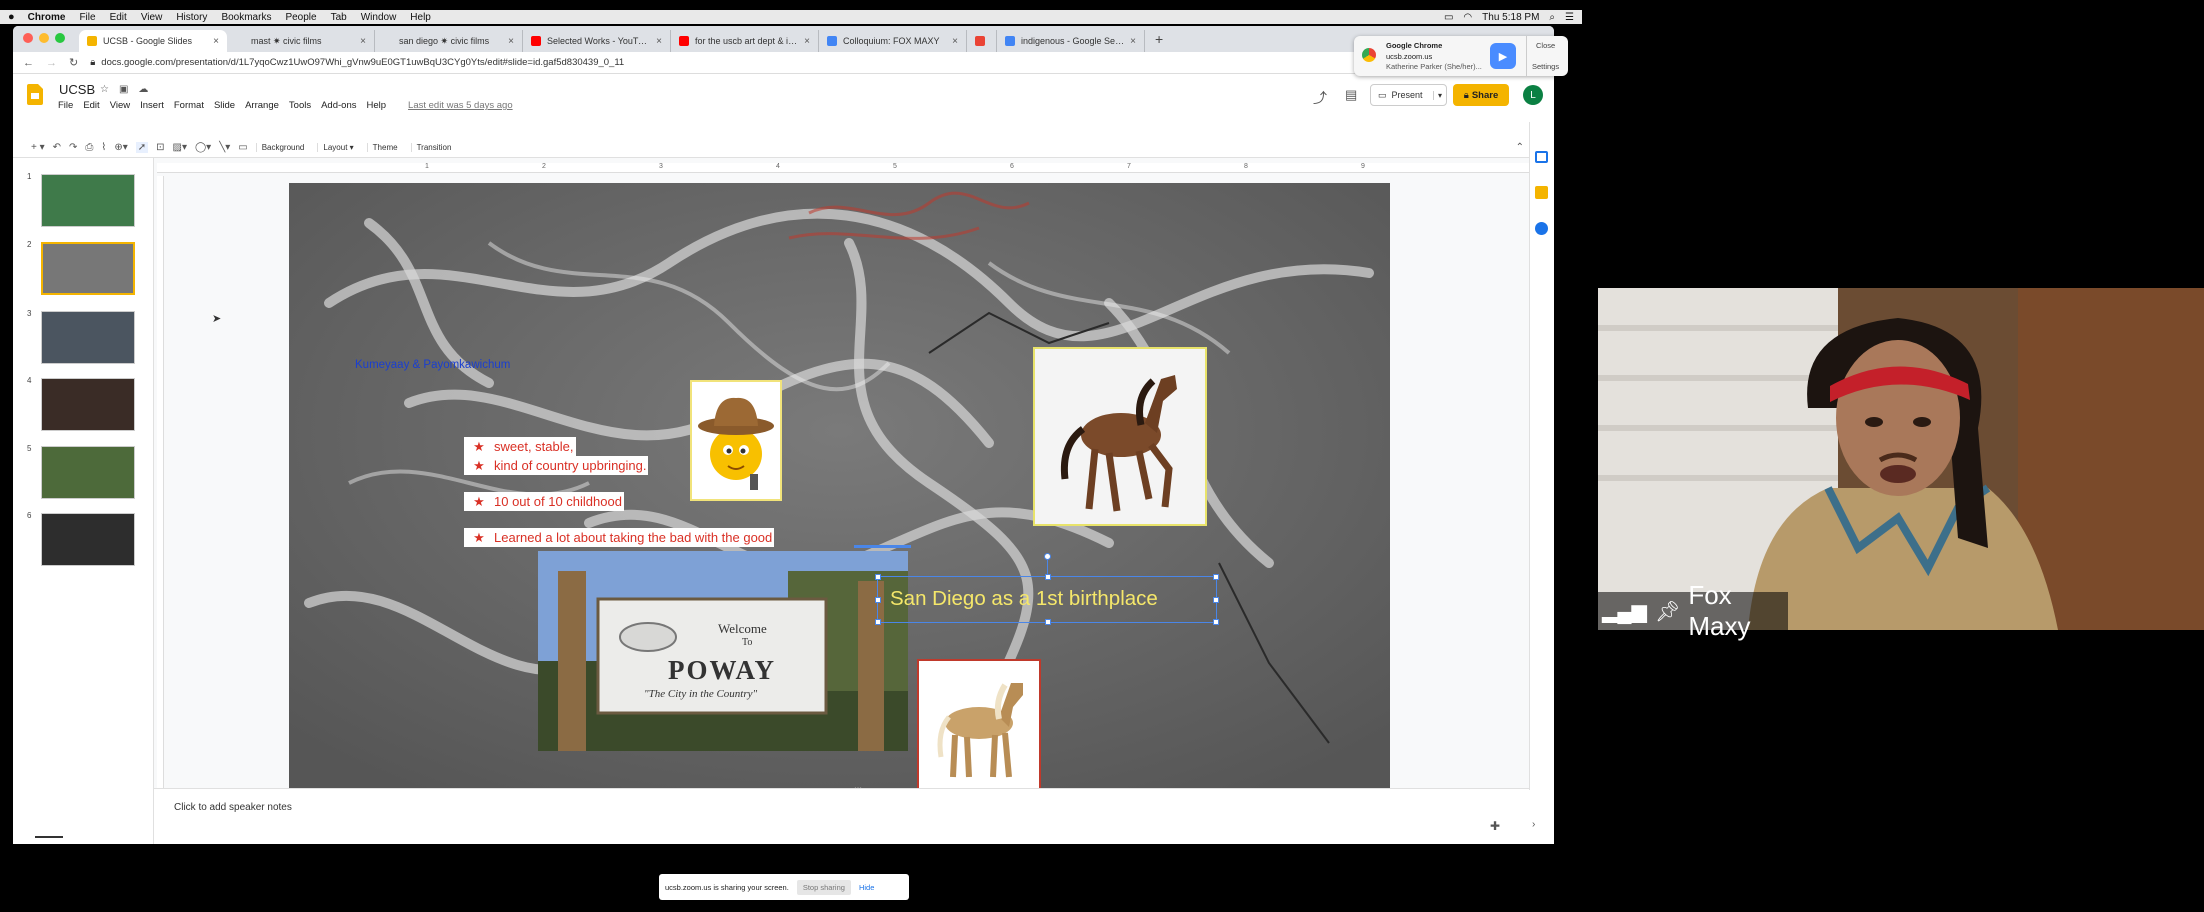 This screenshot has width=2204, height=912. What do you see at coordinates (1159, 41) in the screenshot?
I see `new-tab-button: +` at bounding box center [1159, 41].